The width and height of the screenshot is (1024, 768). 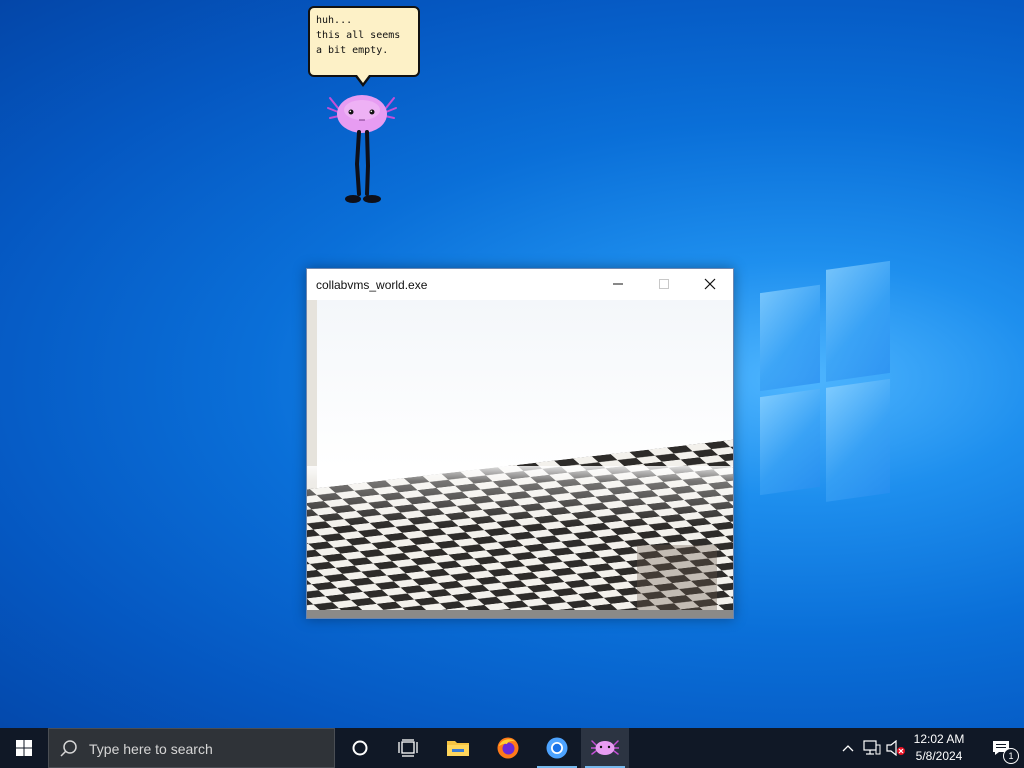 I want to click on axolotl-character, so click(x=362, y=147).